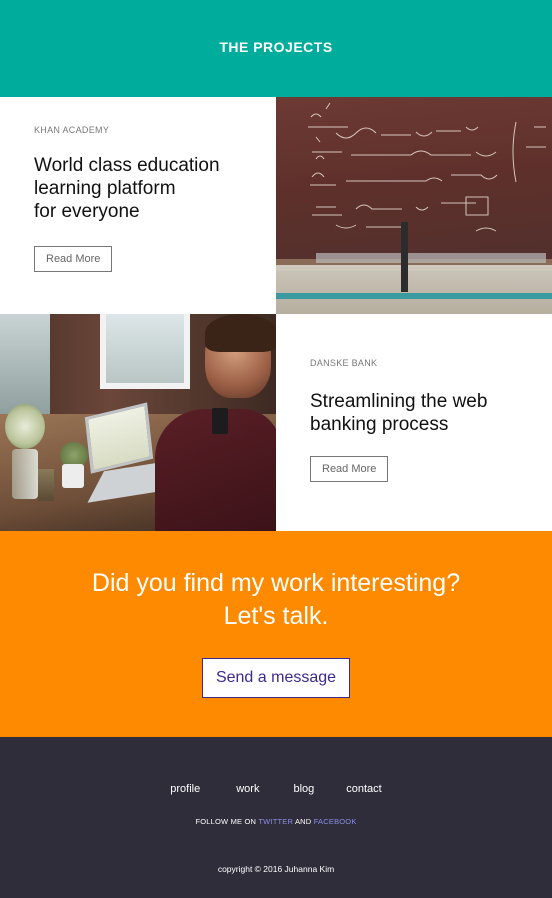 Image resolution: width=552 pixels, height=898 pixels. I want to click on chalk-ledge, so click(431, 258).